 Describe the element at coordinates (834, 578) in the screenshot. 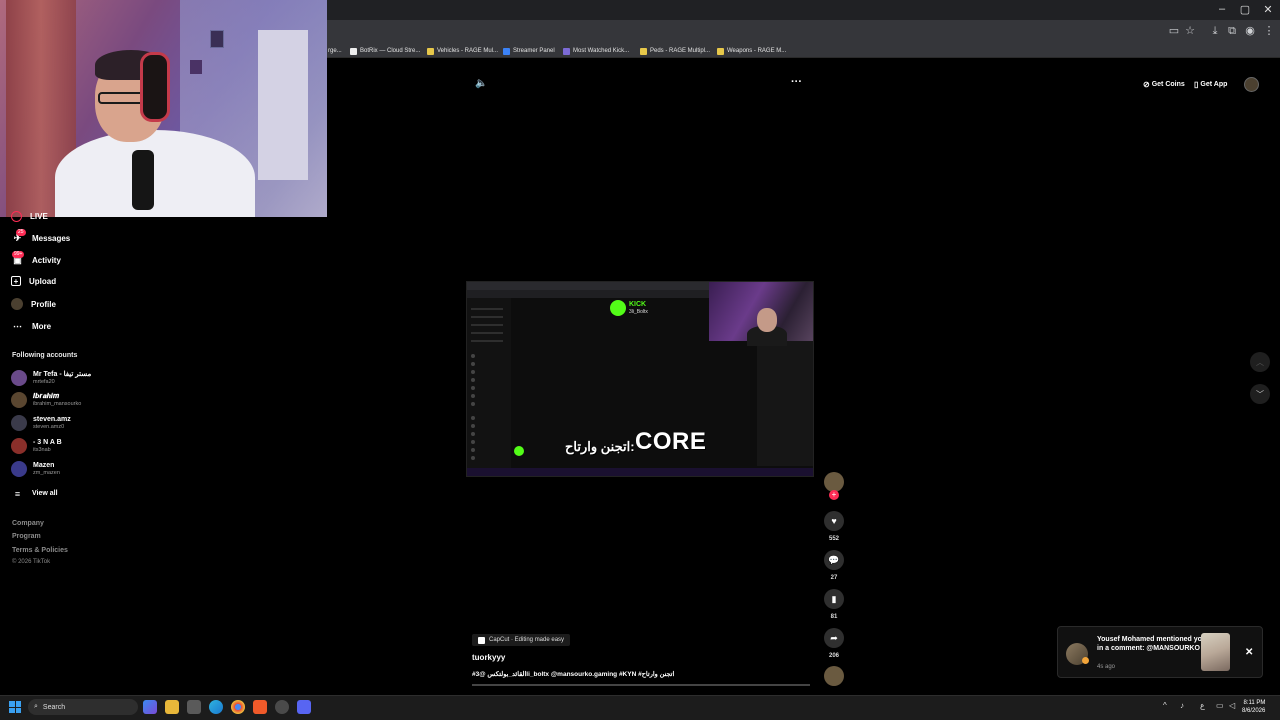

I see `comment-count: 27` at that location.